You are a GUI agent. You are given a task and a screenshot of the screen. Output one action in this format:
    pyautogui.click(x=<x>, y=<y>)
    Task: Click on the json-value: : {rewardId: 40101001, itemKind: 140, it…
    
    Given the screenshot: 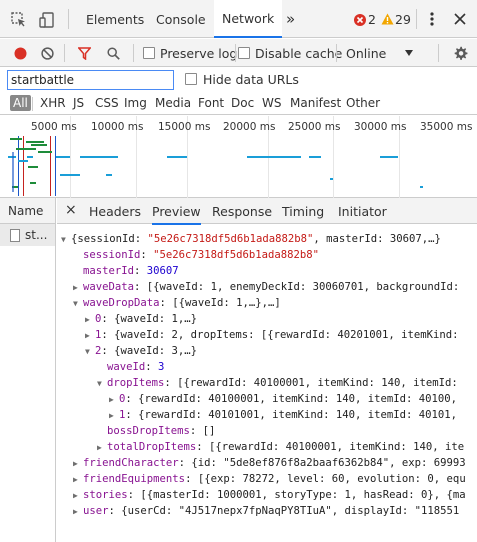 What is the action you would take?
    pyautogui.click(x=291, y=415)
    